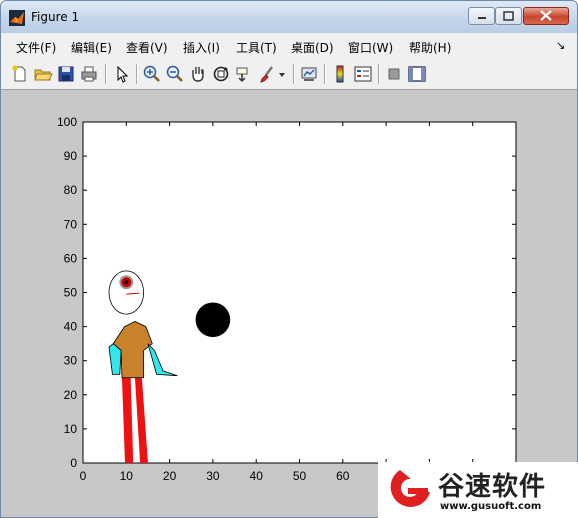 The height and width of the screenshot is (518, 578). I want to click on y-tick-label: 20, so click(71, 395).